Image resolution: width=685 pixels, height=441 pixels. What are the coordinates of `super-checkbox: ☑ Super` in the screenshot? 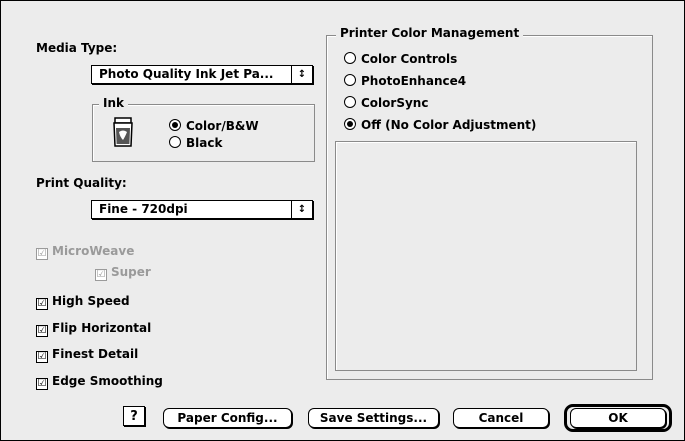 It's located at (123, 273).